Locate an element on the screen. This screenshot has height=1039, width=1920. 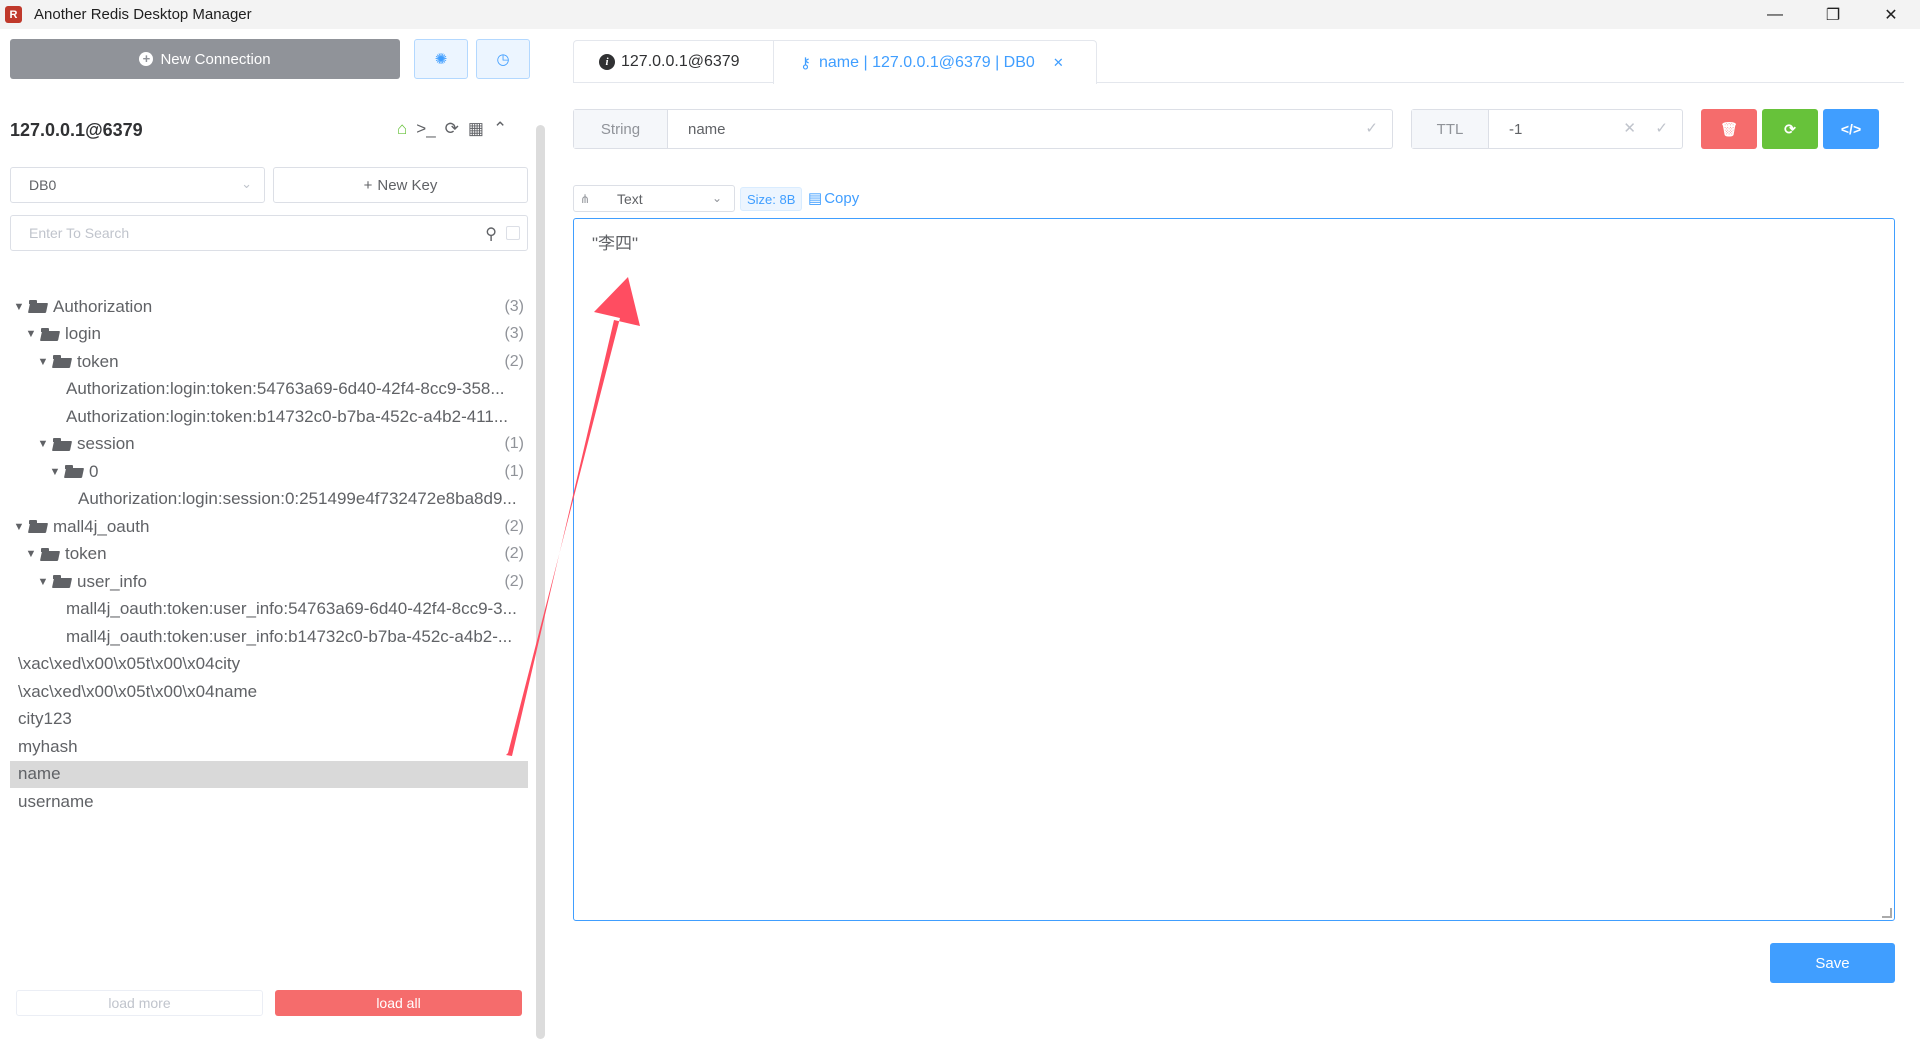
refresh-key-button: ⟳ is located at coordinates (1790, 129).